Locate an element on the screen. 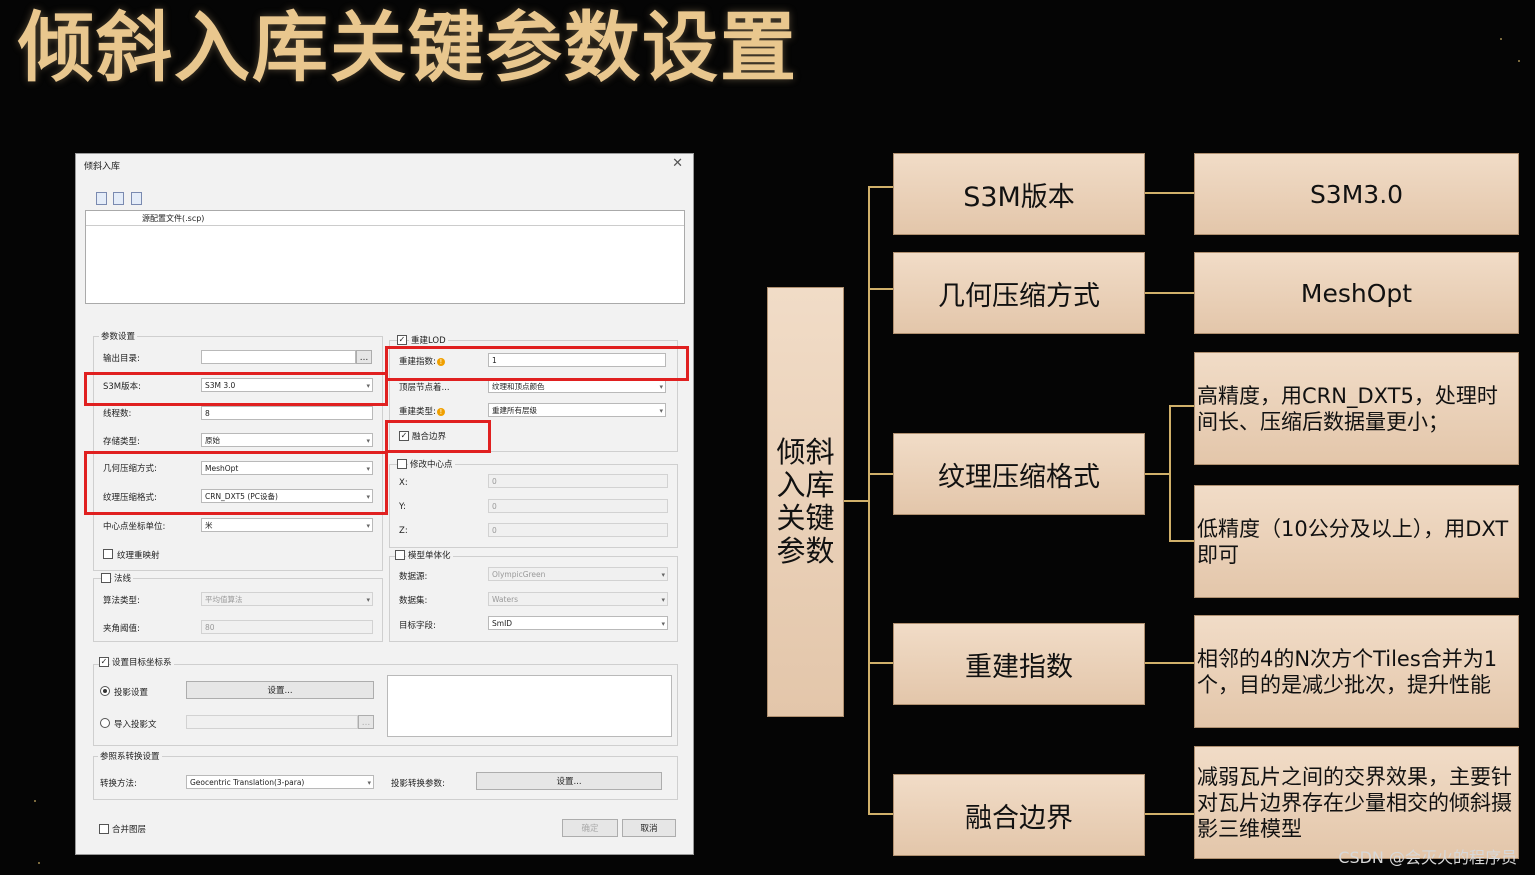 This screenshot has height=875, width=1535. normal-checkbox is located at coordinates (106, 578).